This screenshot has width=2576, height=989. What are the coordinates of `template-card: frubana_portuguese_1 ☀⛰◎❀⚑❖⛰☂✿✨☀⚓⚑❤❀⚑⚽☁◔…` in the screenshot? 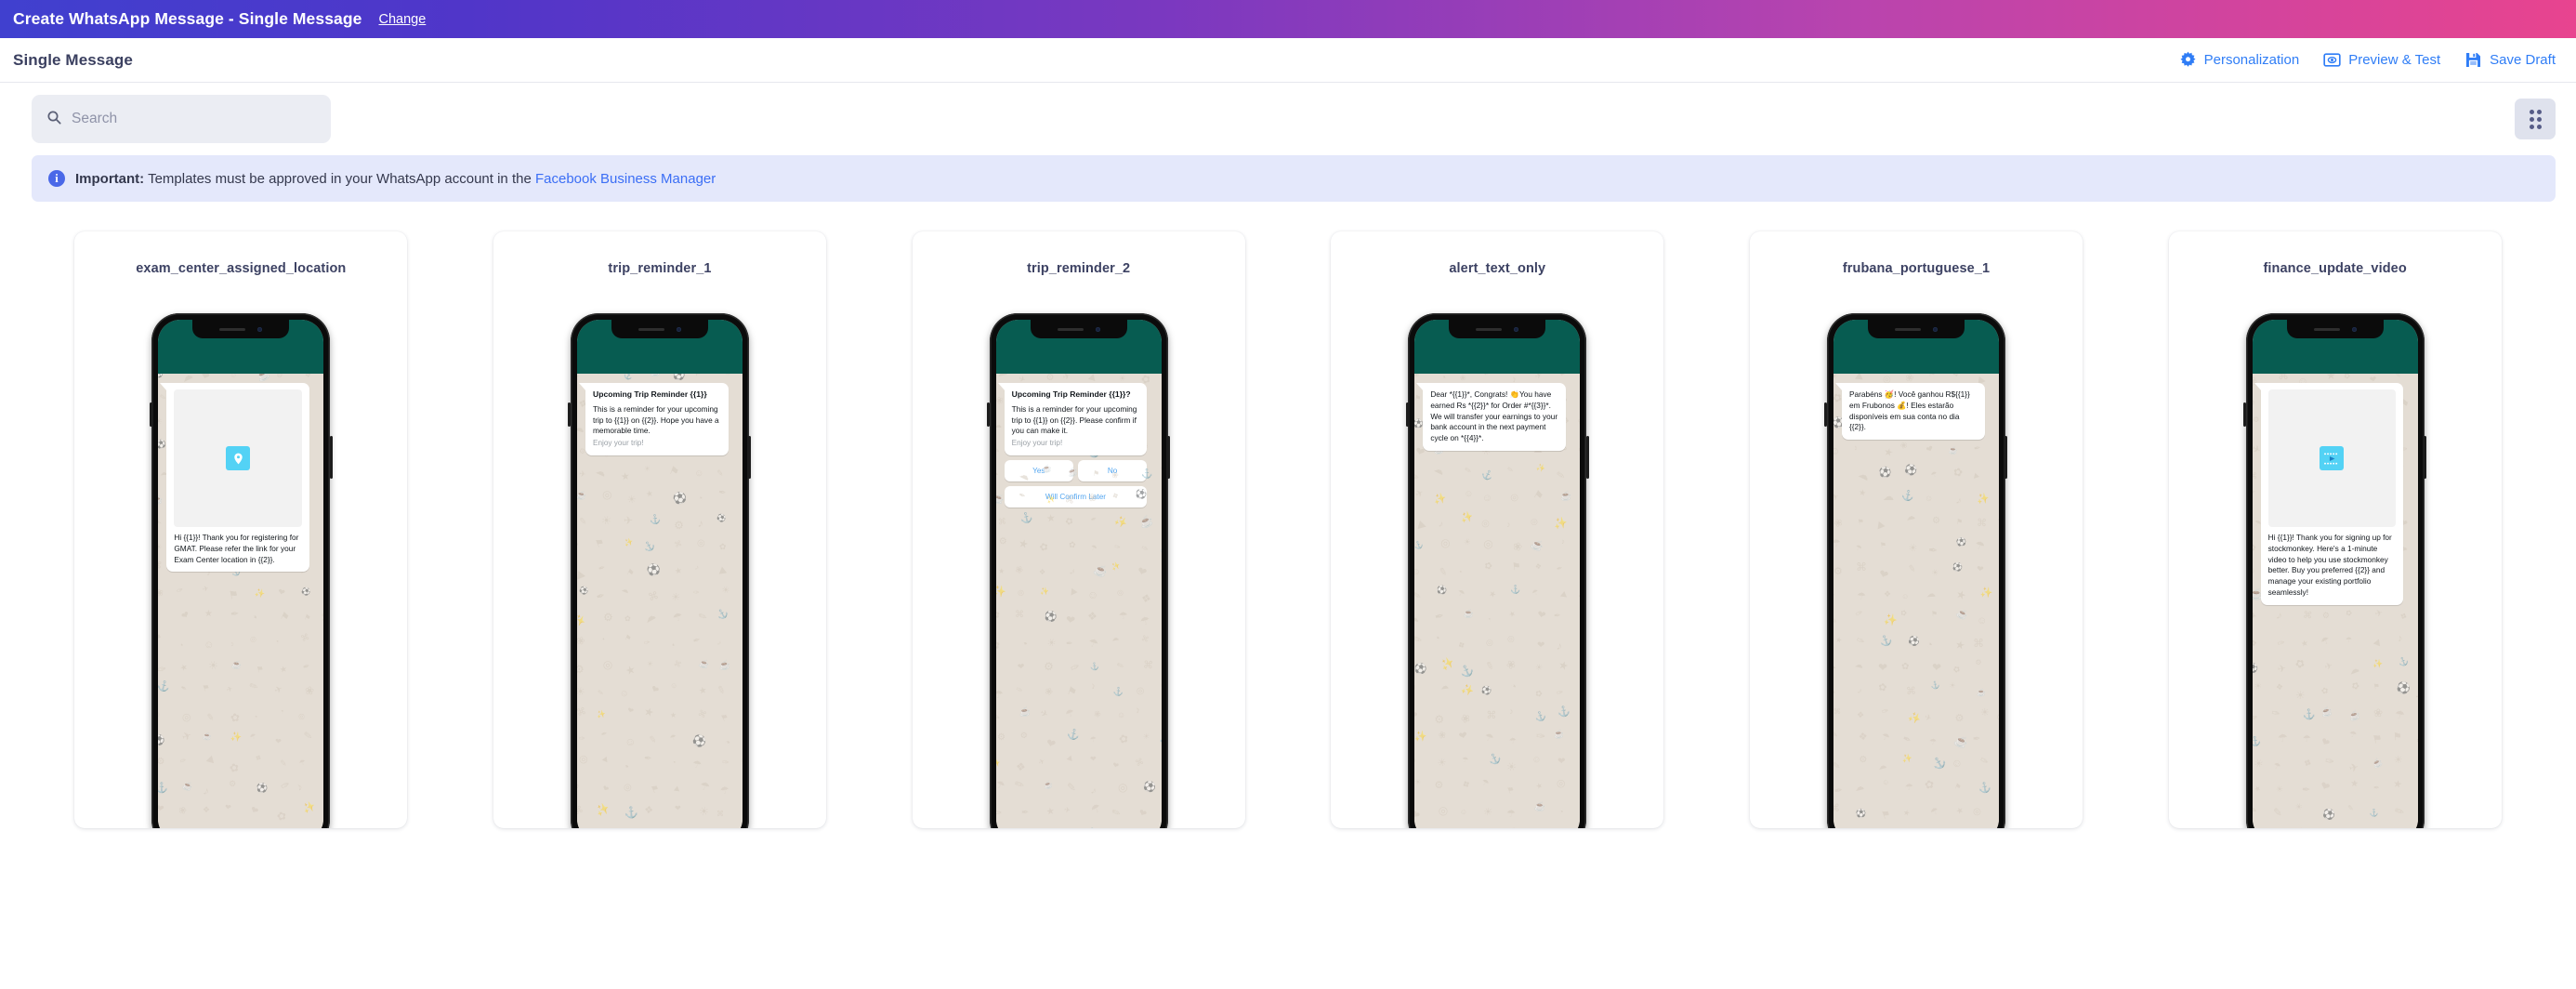 It's located at (1916, 529).